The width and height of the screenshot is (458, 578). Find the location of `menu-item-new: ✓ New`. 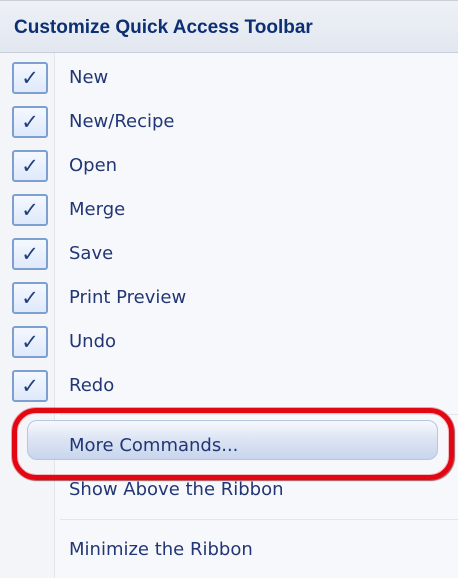

menu-item-new: ✓ New is located at coordinates (229, 78).